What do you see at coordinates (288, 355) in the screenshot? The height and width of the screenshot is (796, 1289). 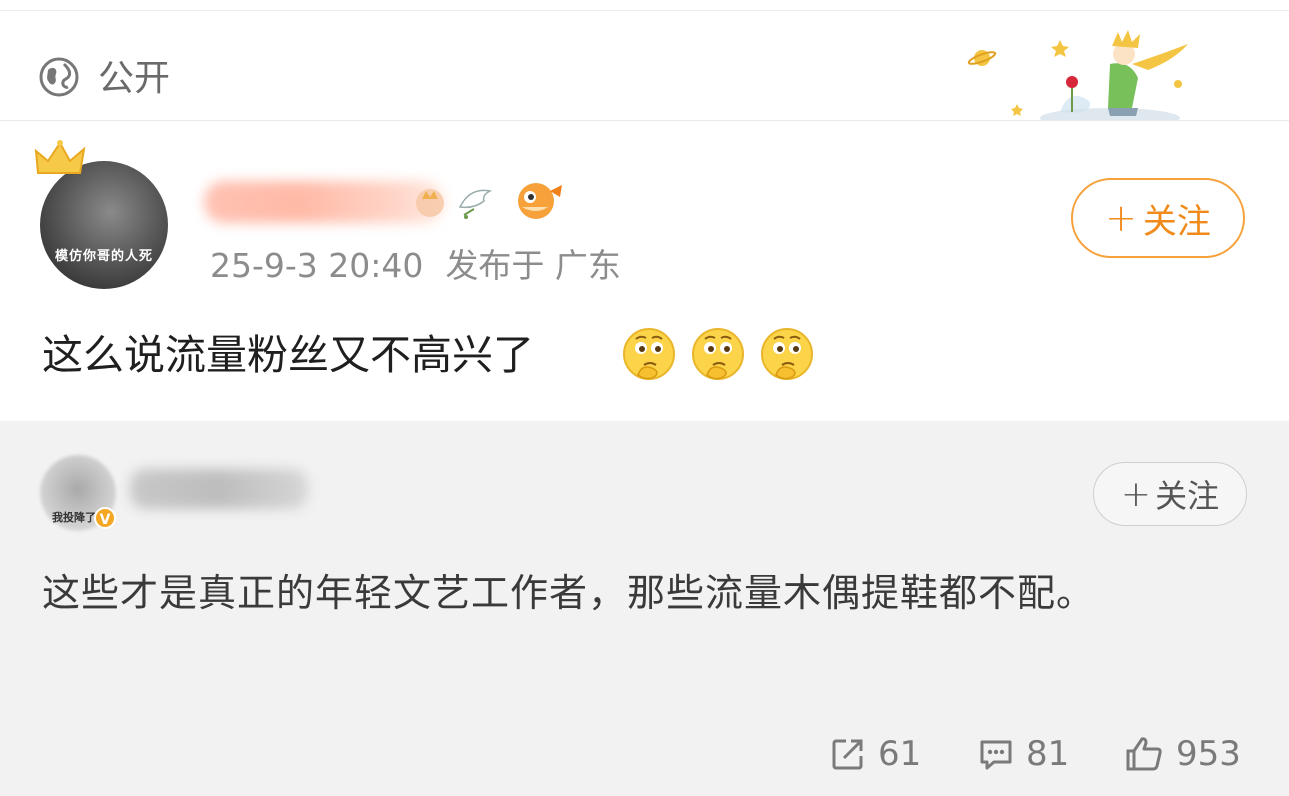 I see `post-text: 这么说流量粉丝又不高兴了` at bounding box center [288, 355].